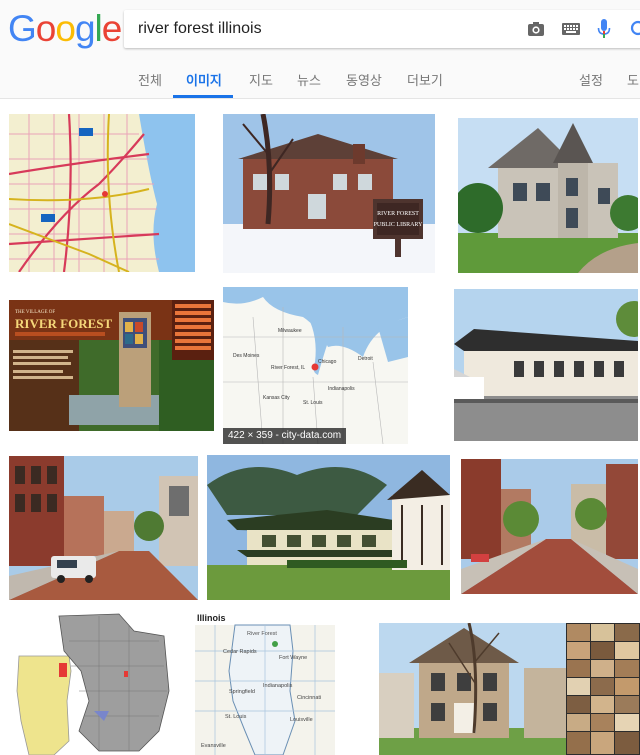 The height and width of the screenshot is (755, 640). Describe the element at coordinates (288, 368) in the screenshot. I see `map-label-river-forest: River Forest, IL` at that location.